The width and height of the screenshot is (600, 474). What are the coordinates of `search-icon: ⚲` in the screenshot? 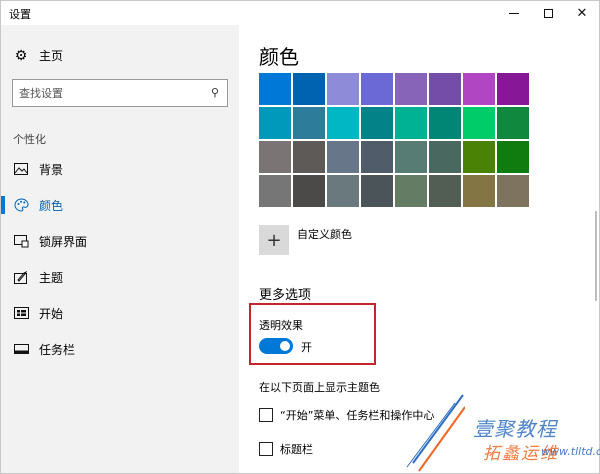 It's located at (215, 93).